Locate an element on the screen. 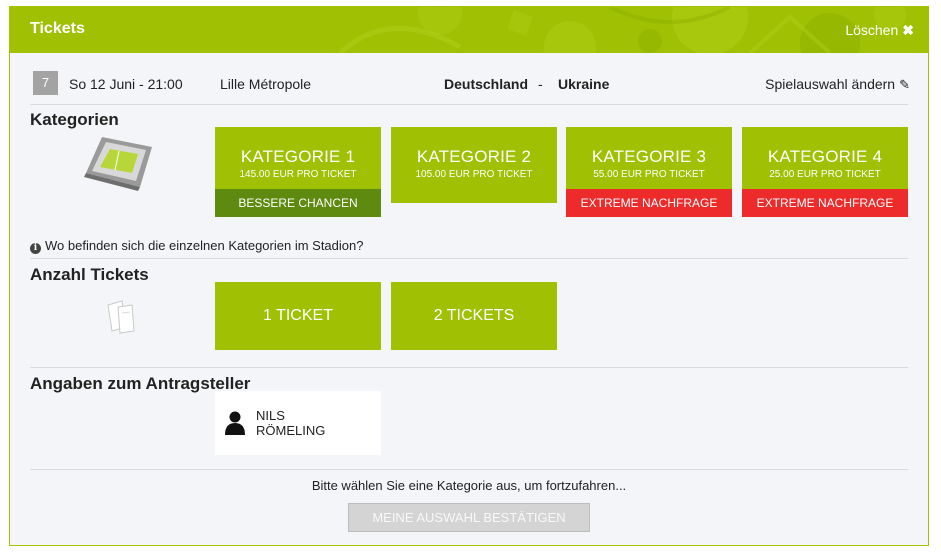 Image resolution: width=941 pixels, height=560 pixels. category-badge: BESSERE CHANCEN is located at coordinates (298, 203).